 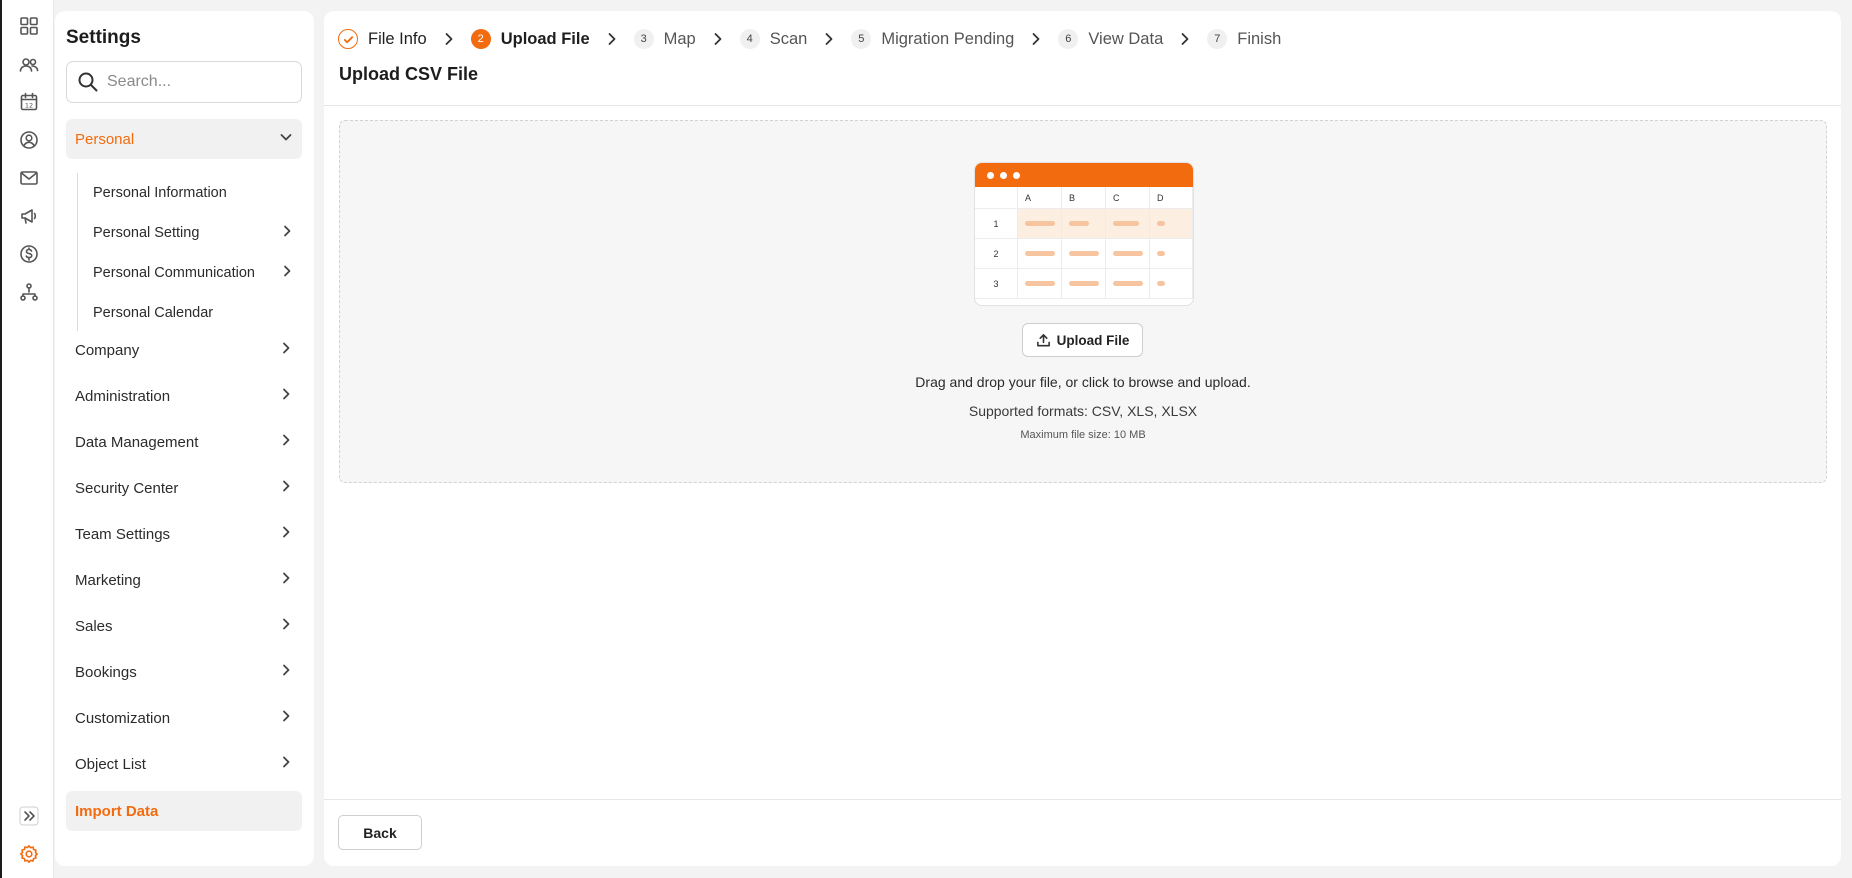 What do you see at coordinates (174, 273) in the screenshot?
I see `sidebar-subitem-label: Personal Communication` at bounding box center [174, 273].